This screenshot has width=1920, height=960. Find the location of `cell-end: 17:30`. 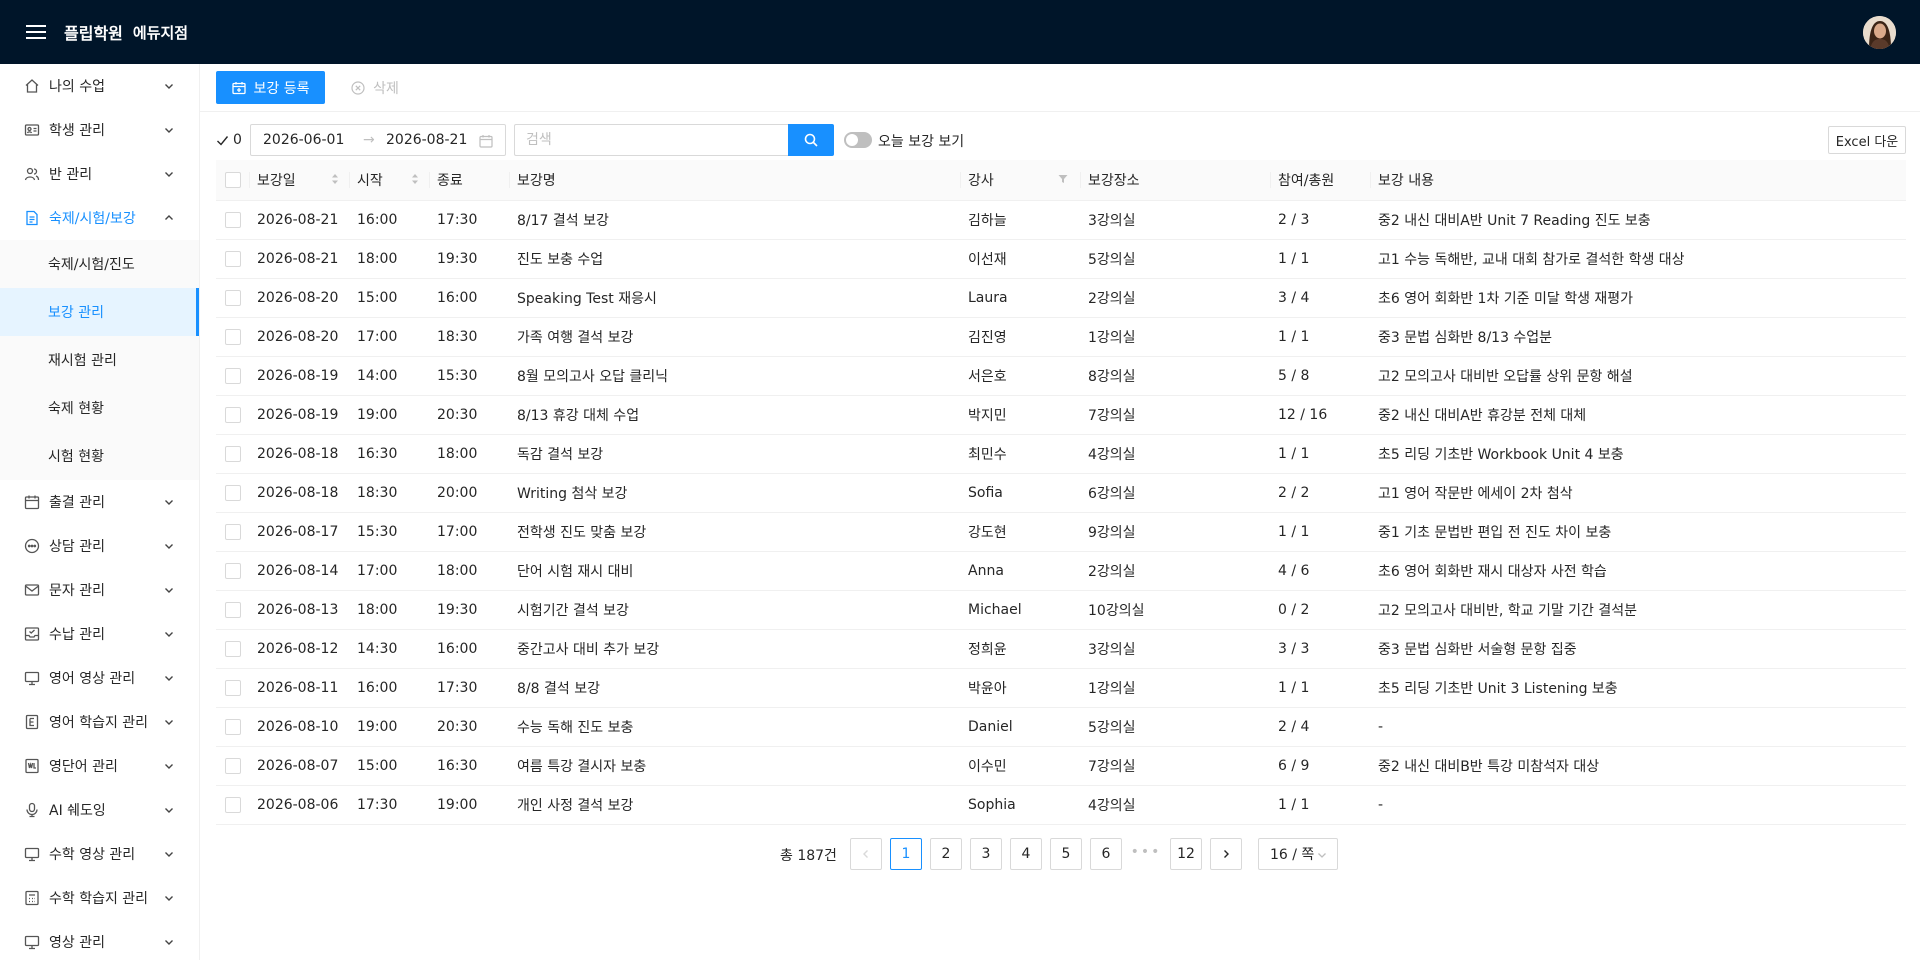

cell-end: 17:30 is located at coordinates (469, 220).